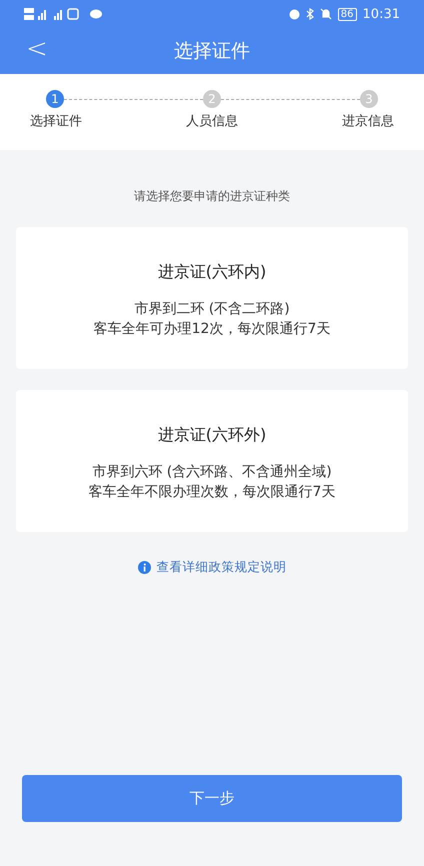  I want to click on back-button: <, so click(37, 49).